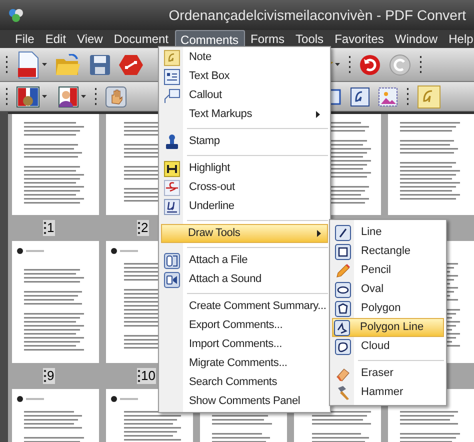 This screenshot has width=474, height=442. Describe the element at coordinates (388, 232) in the screenshot. I see `menu-item: Line` at that location.